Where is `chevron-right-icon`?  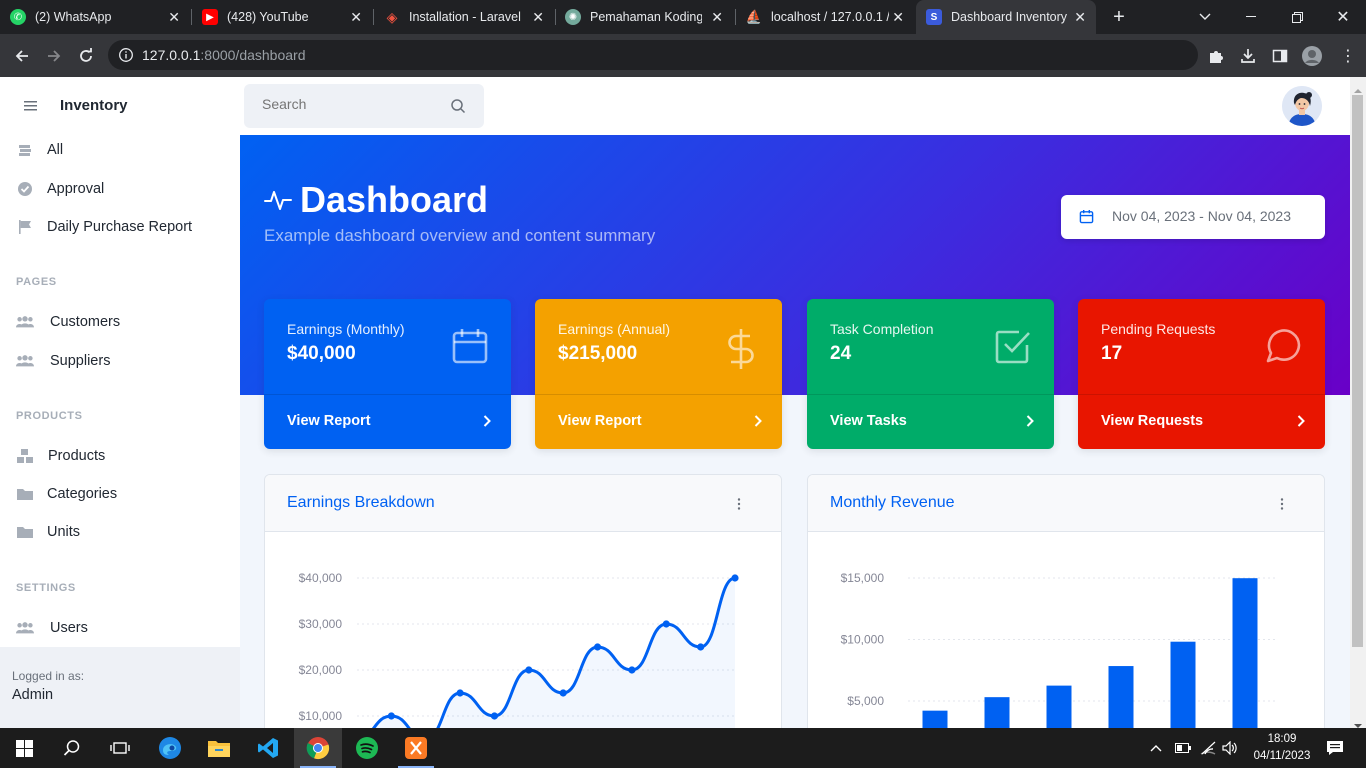
chevron-right-icon is located at coordinates (1030, 423).